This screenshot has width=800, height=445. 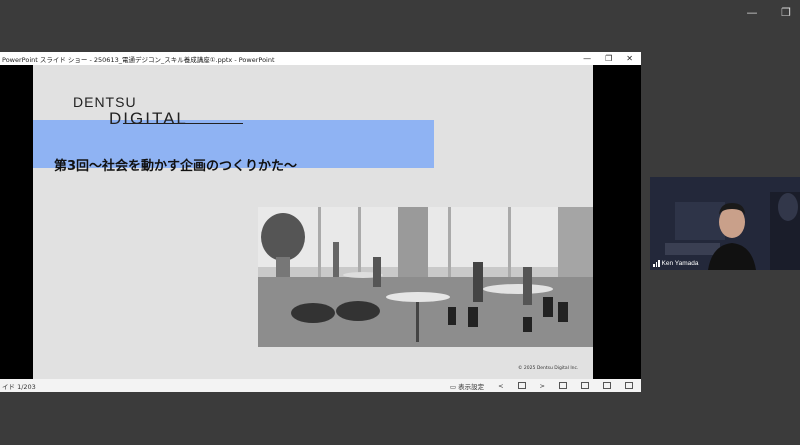 What do you see at coordinates (563, 385) in the screenshot?
I see `normal-view-icon` at bounding box center [563, 385].